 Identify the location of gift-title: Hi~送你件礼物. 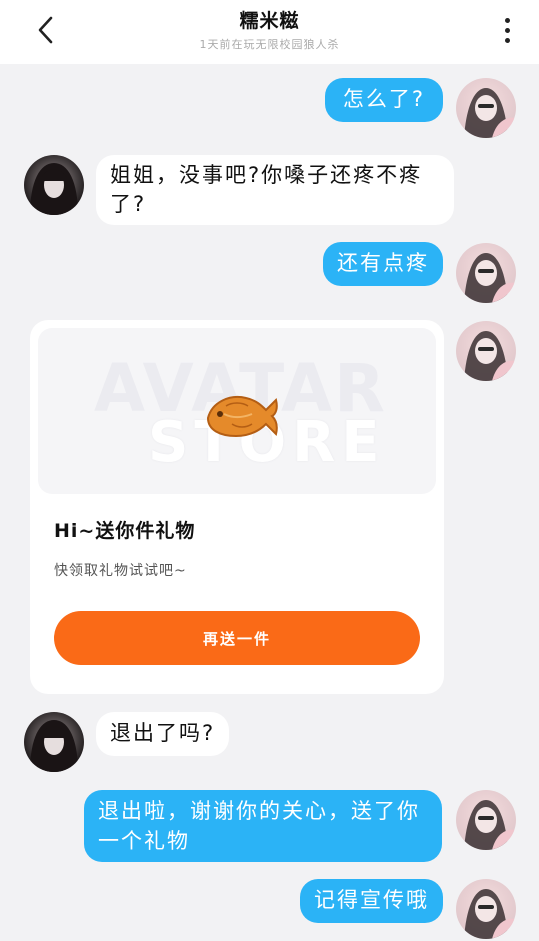
(125, 531).